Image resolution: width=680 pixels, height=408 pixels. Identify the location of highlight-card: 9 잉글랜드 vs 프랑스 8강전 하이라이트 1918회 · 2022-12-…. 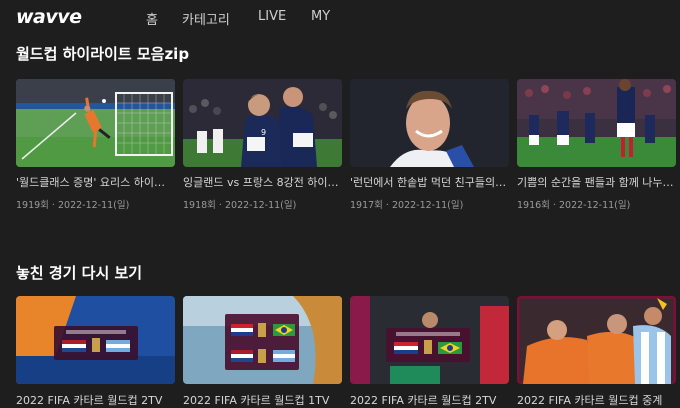
(262, 145).